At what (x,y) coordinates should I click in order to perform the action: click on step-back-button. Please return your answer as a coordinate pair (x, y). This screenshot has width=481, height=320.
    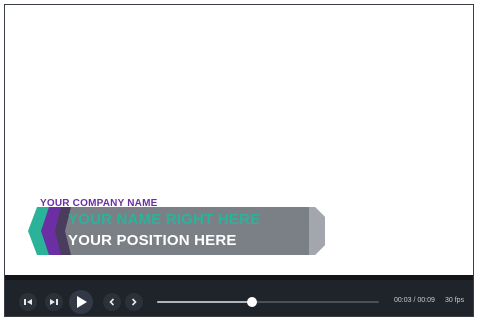
    Looking at the image, I should click on (28, 302).